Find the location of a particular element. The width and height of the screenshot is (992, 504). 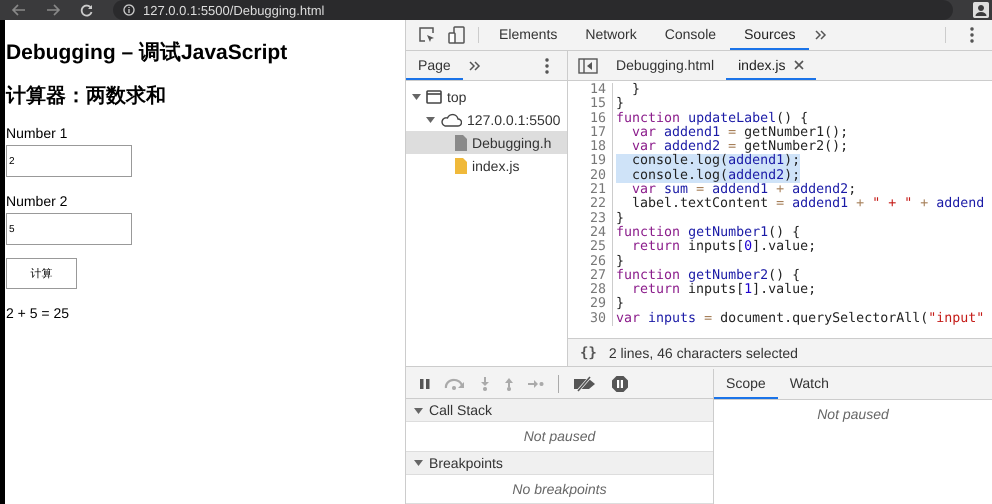

section-title: Breakpoints is located at coordinates (466, 462).